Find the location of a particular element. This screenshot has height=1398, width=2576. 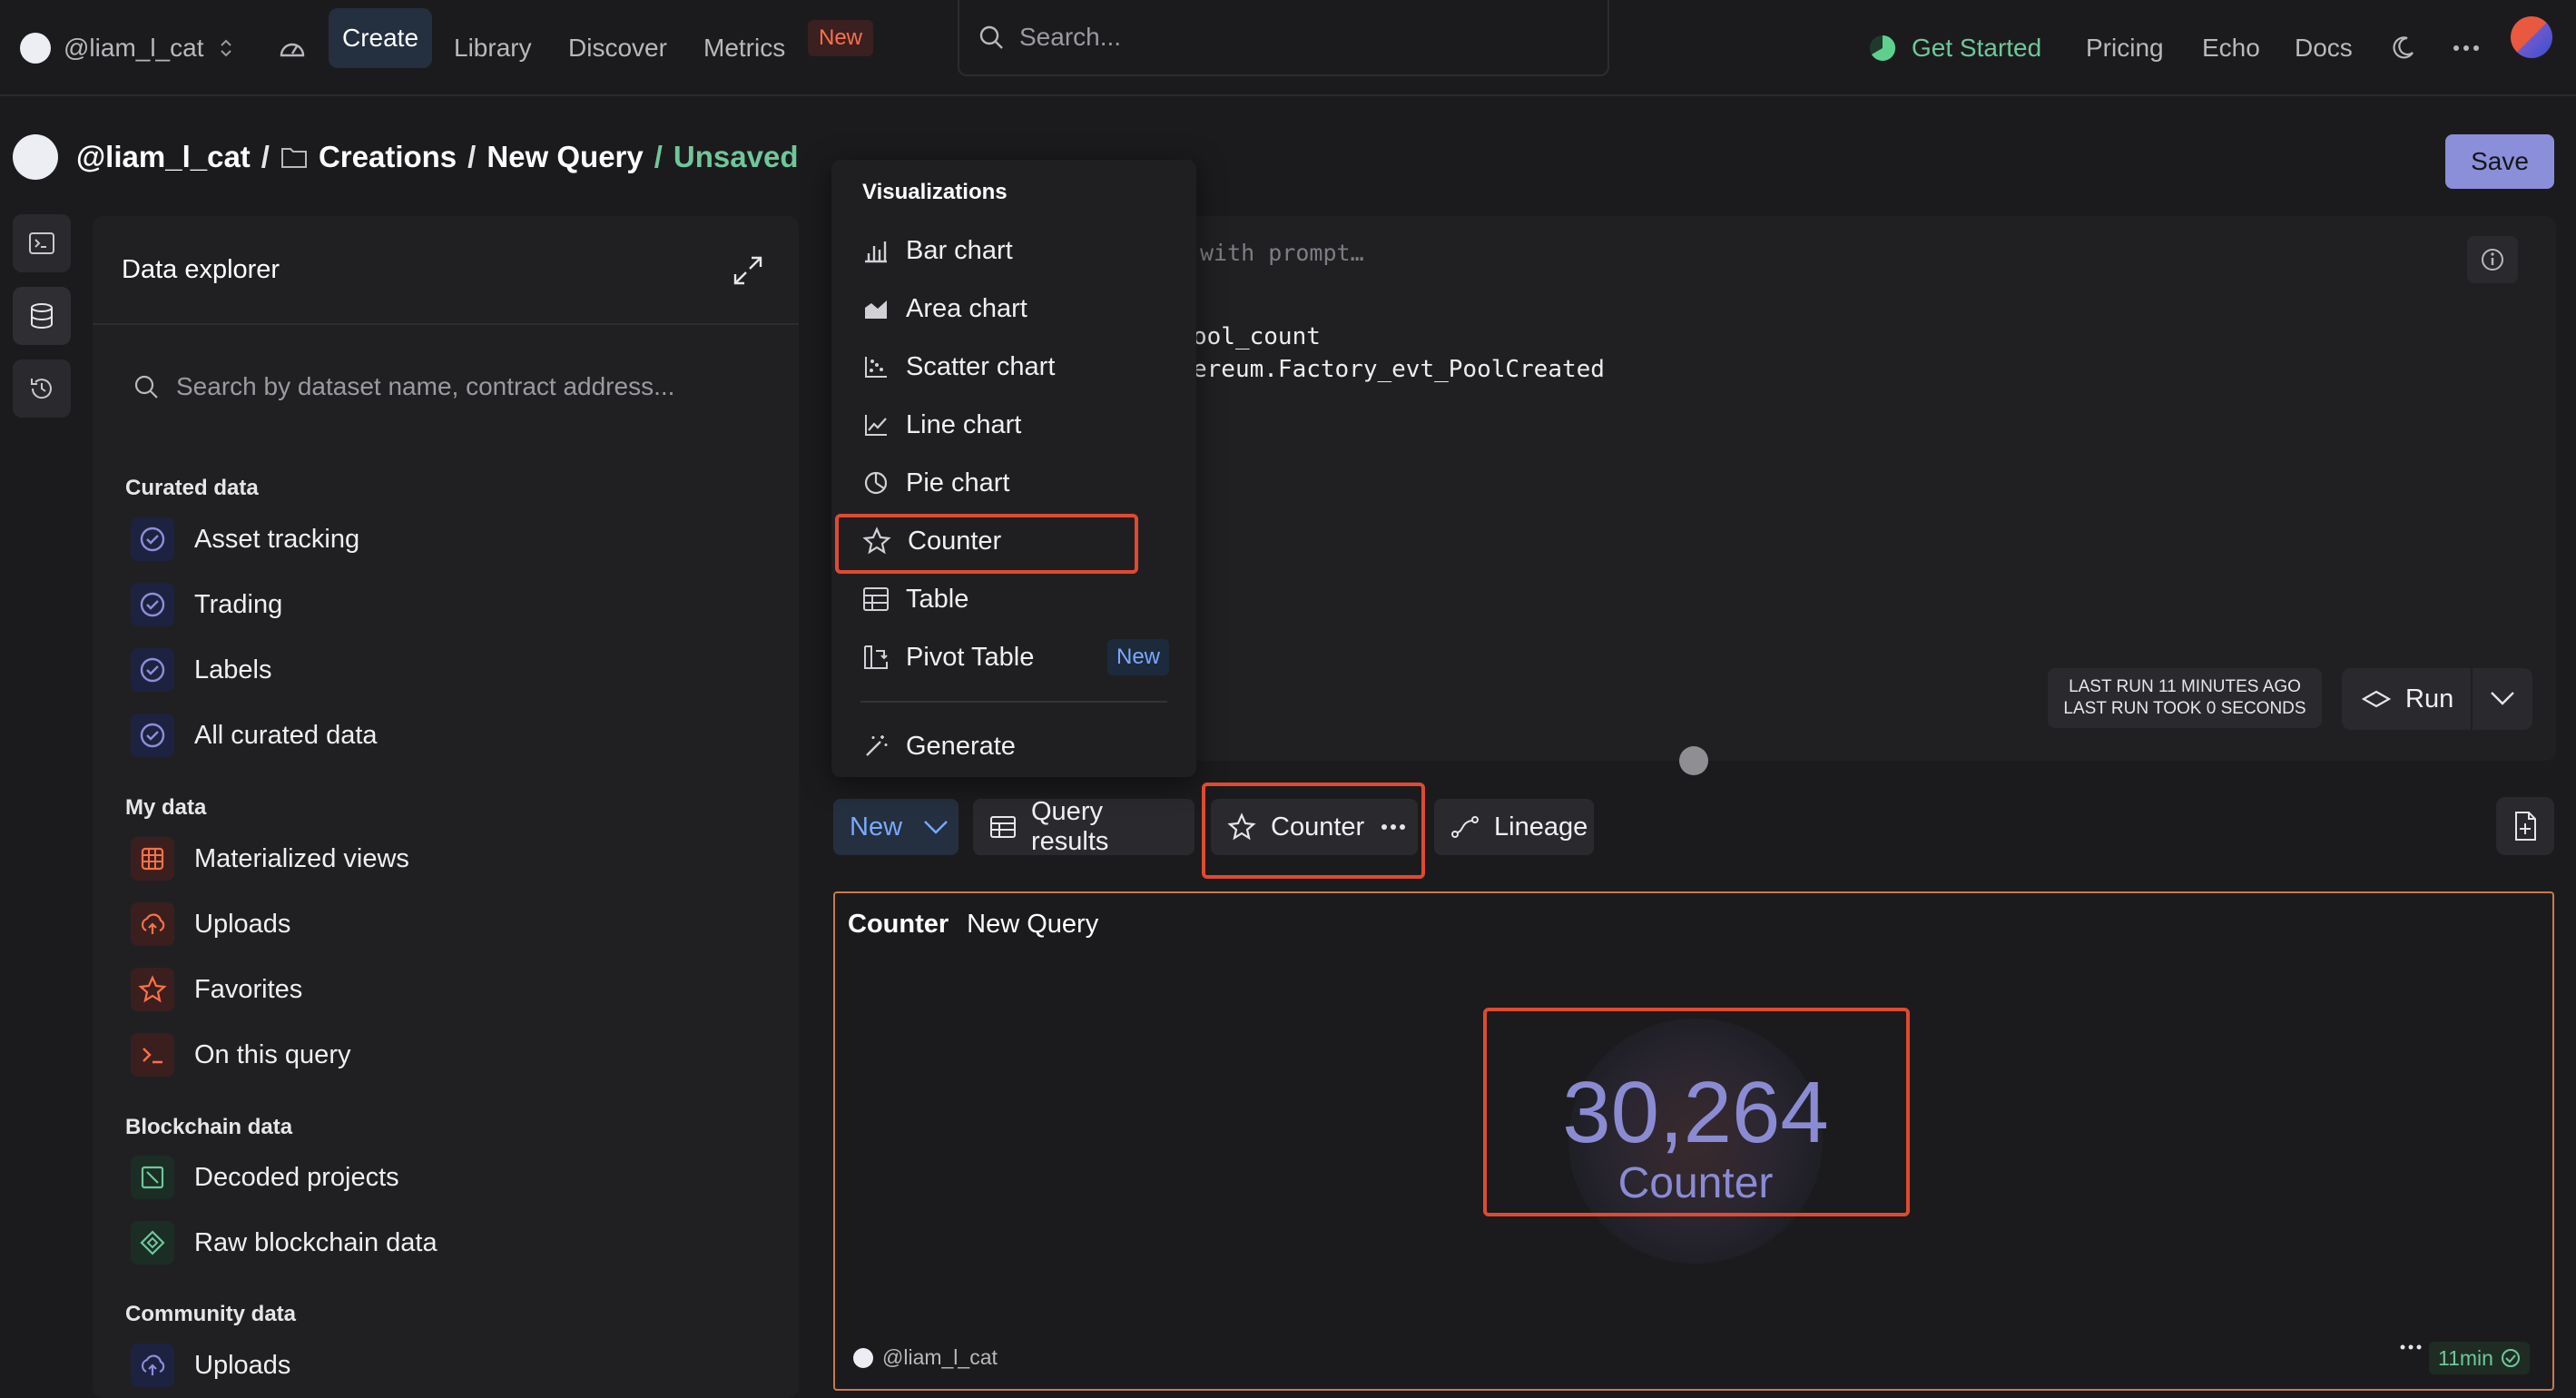

nav-pricing: Pricing is located at coordinates (2125, 48).